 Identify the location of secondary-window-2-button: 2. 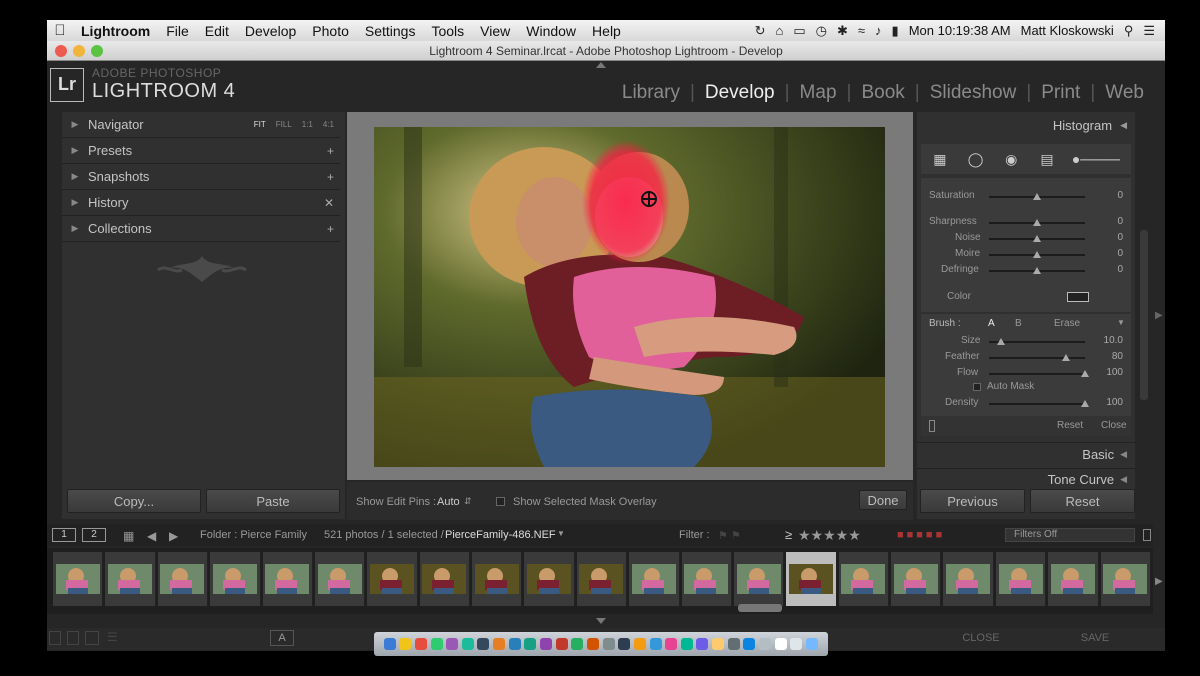
(94, 535).